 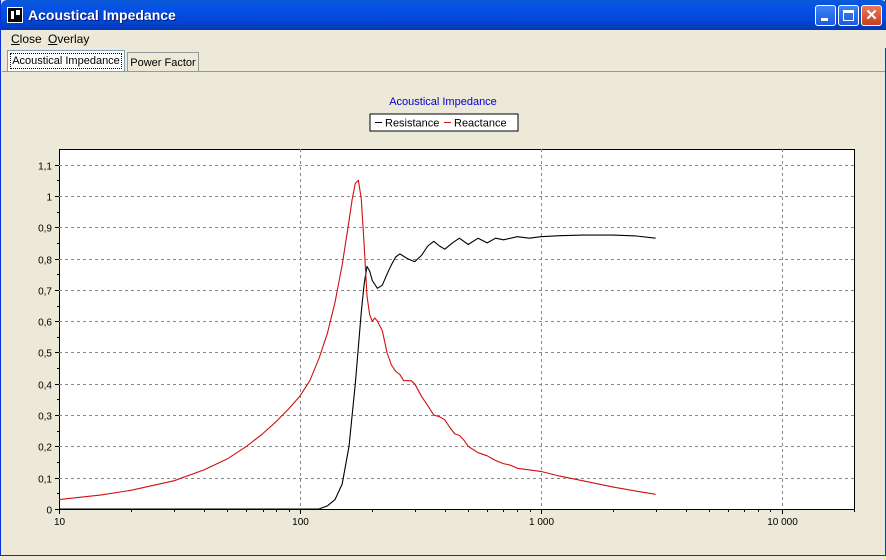 I want to click on y-tick-label: 0, so click(x=49, y=511).